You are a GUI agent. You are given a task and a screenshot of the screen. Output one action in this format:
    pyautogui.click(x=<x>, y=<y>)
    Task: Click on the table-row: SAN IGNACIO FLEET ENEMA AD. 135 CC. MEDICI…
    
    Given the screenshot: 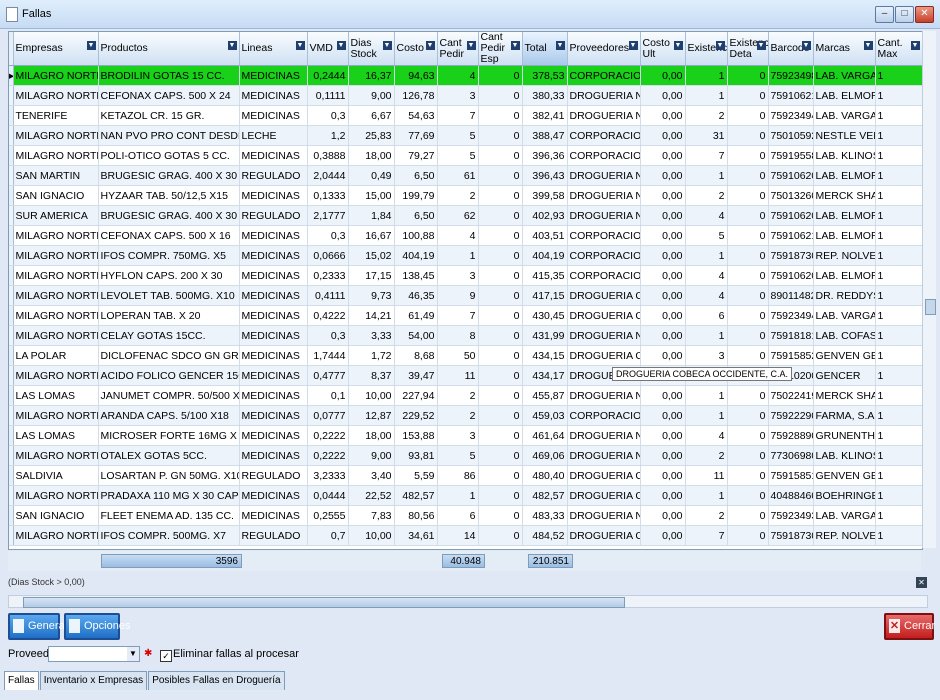 What is the action you would take?
    pyautogui.click(x=465, y=515)
    